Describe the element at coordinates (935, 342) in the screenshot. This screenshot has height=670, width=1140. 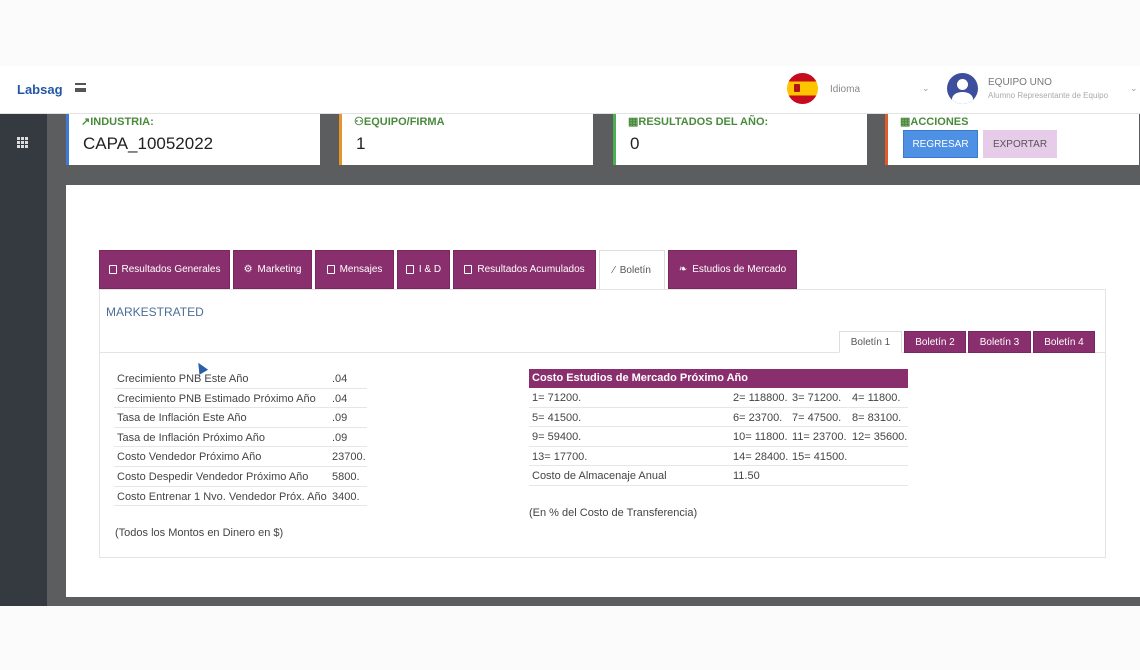
I see `subtab-boletin-2: Boletín 2` at that location.